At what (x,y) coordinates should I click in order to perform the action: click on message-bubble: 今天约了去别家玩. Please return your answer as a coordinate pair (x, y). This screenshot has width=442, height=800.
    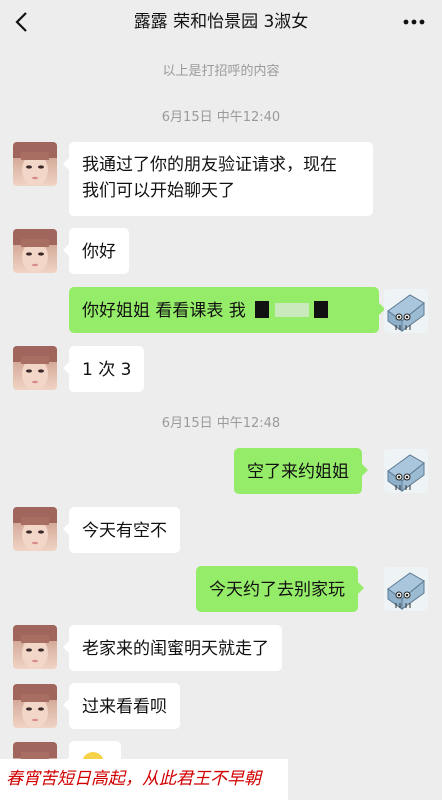
    Looking at the image, I should click on (280, 589).